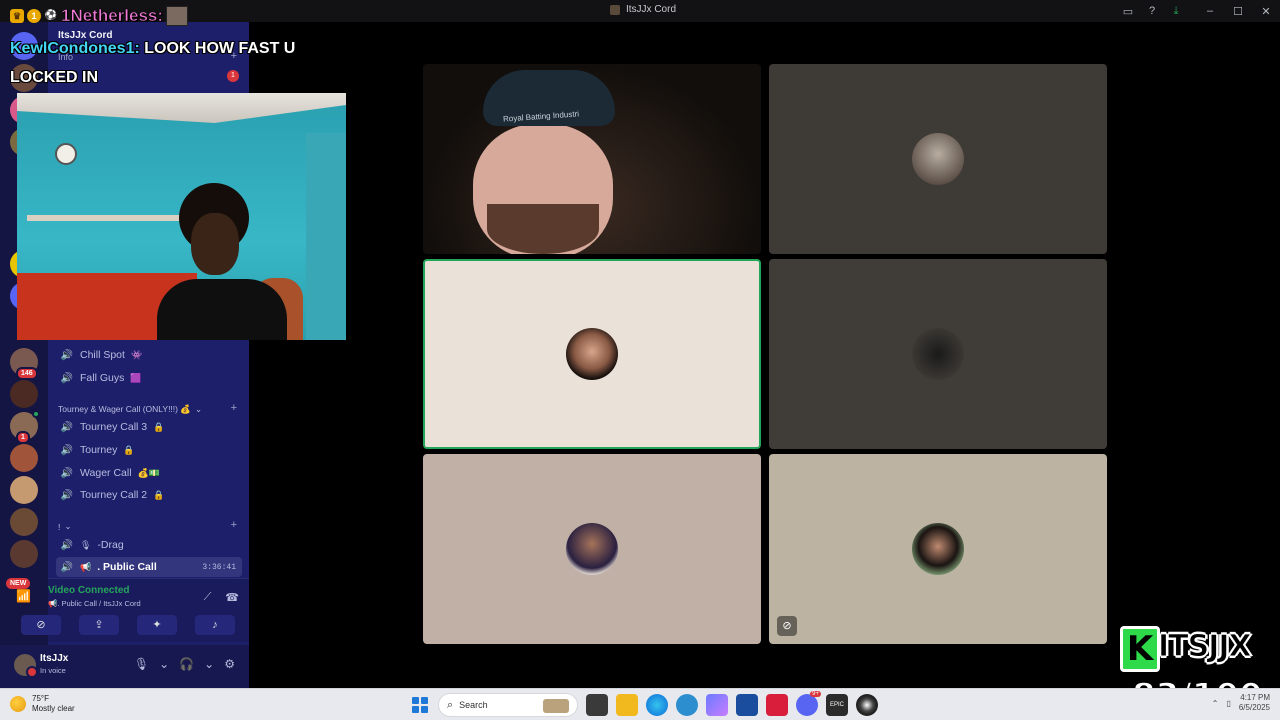 The height and width of the screenshot is (720, 1280). What do you see at coordinates (42, 704) in the screenshot?
I see `weather-widget: 75°F Mostly clear` at bounding box center [42, 704].